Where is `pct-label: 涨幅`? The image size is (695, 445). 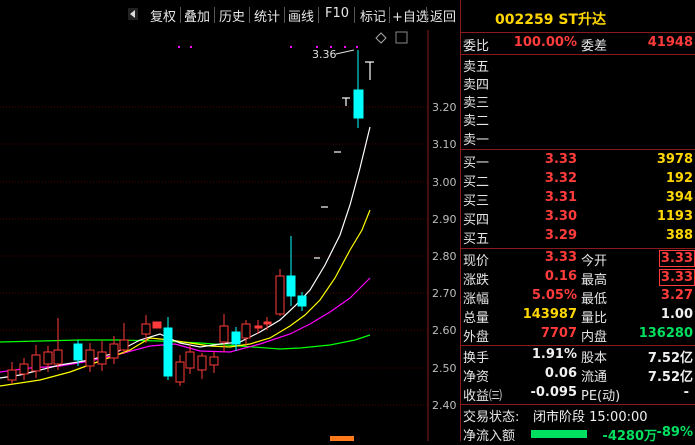 pct-label: 涨幅 is located at coordinates (476, 299).